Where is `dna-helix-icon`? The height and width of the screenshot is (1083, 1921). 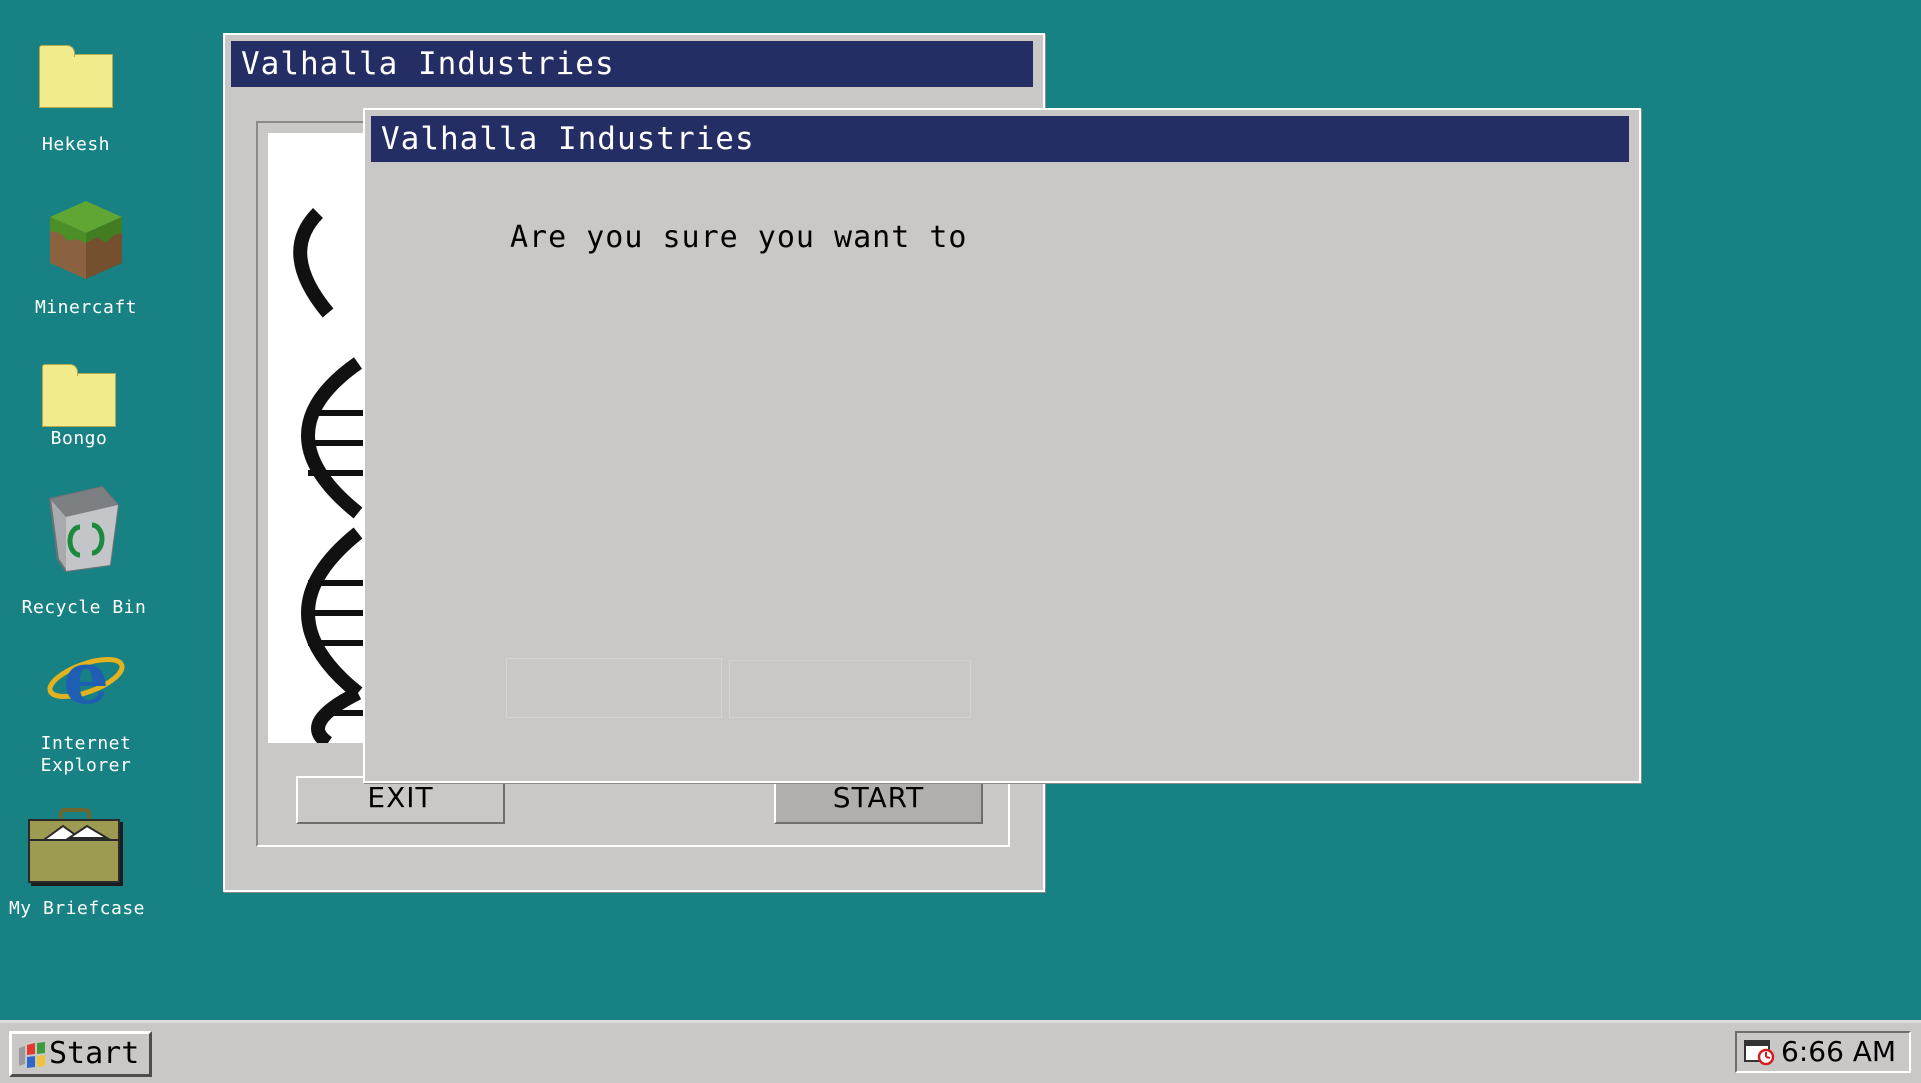
dna-helix-icon is located at coordinates (330, 475).